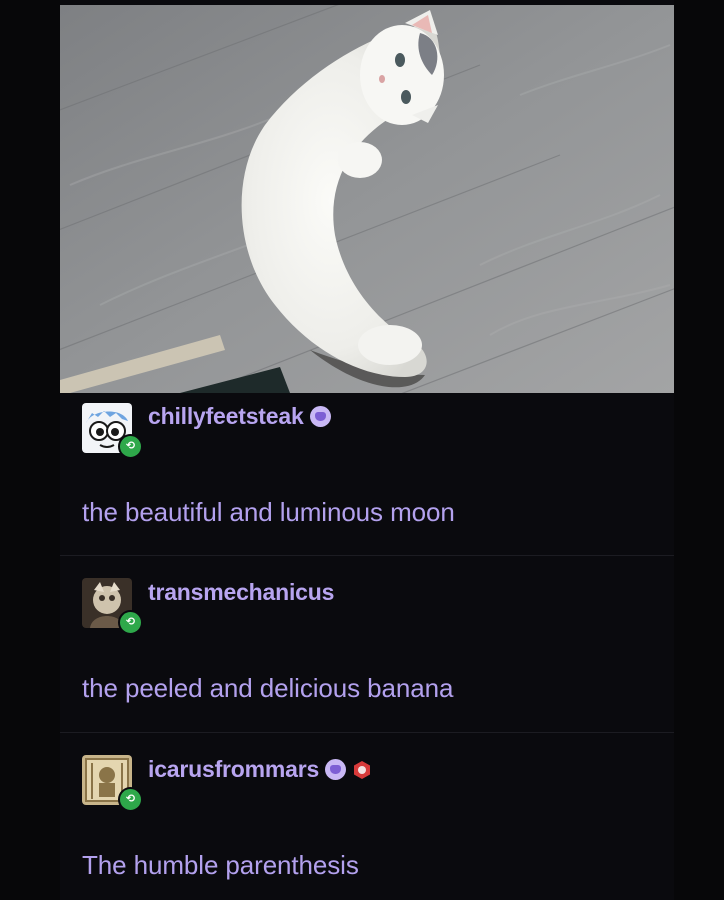 The image size is (724, 900). Describe the element at coordinates (234, 768) in the screenshot. I see `username-text: icarusfrommars` at that location.